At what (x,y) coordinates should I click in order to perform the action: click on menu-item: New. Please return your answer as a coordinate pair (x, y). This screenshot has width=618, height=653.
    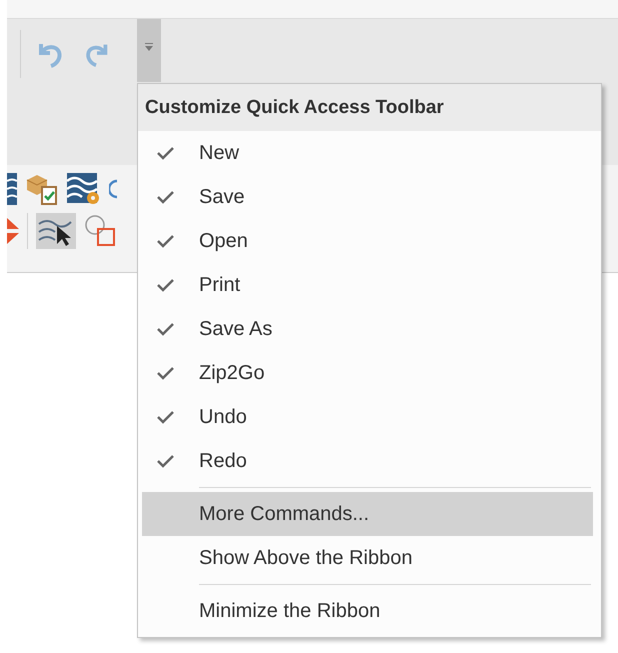
    Looking at the image, I should click on (367, 153).